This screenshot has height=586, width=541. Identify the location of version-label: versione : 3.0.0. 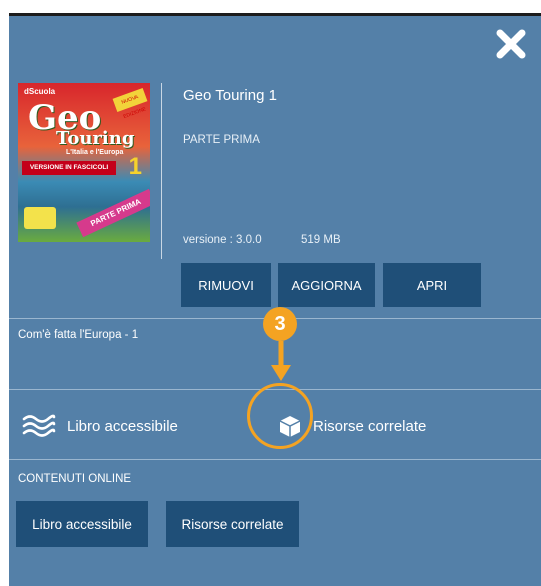
(222, 240).